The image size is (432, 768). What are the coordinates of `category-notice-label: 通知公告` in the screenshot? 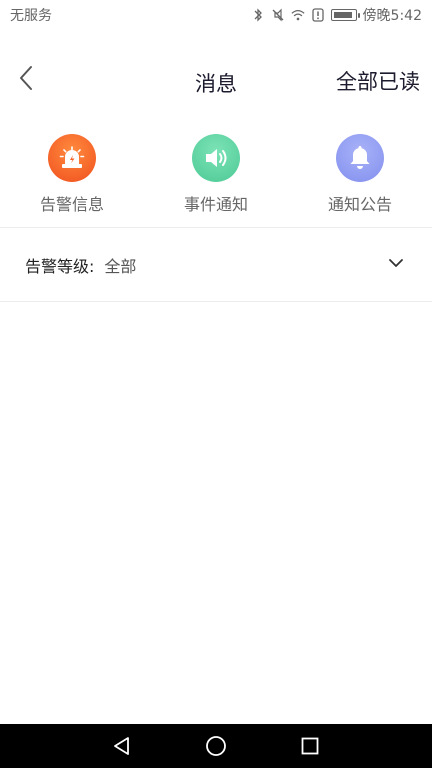 It's located at (359, 204).